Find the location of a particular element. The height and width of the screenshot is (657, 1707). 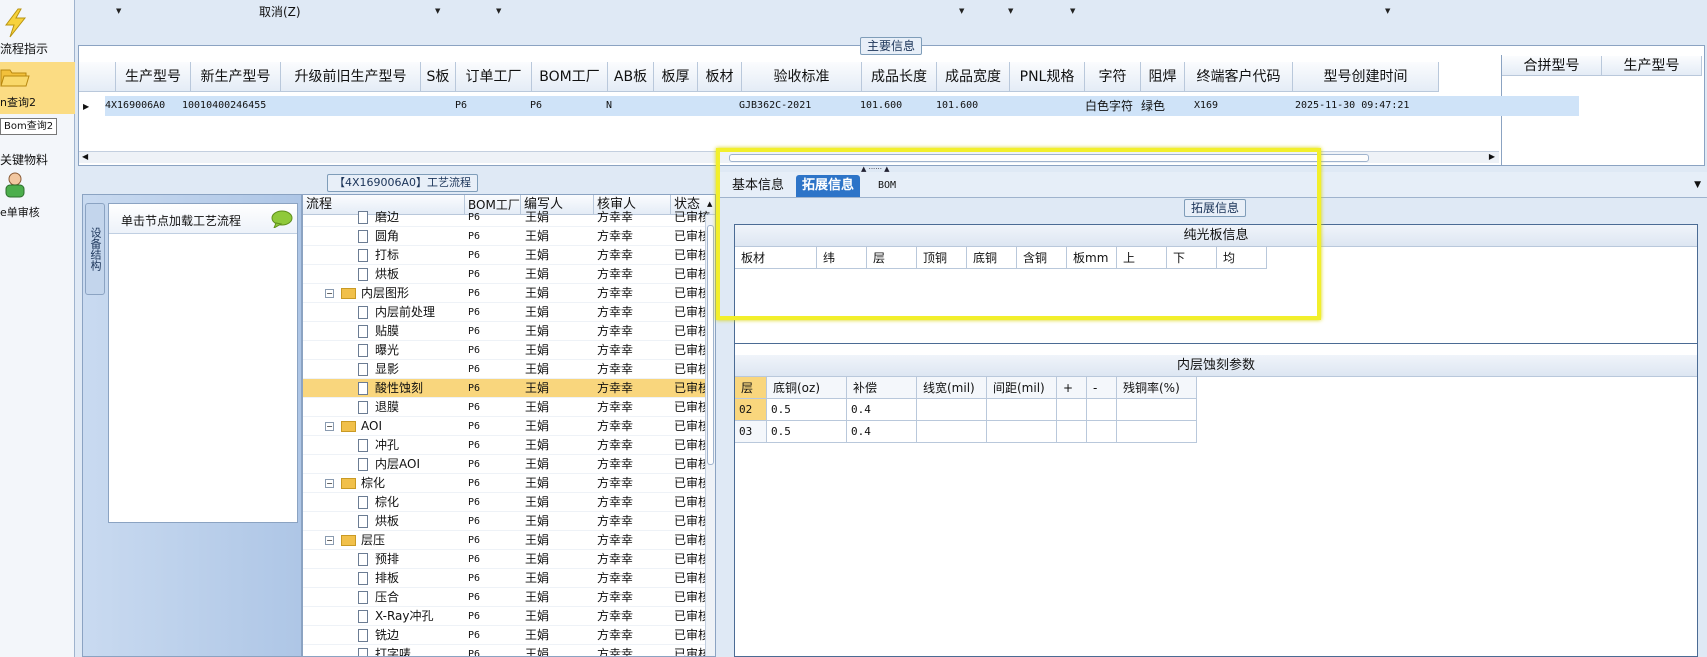

col-header: 底铜 is located at coordinates (992, 258).